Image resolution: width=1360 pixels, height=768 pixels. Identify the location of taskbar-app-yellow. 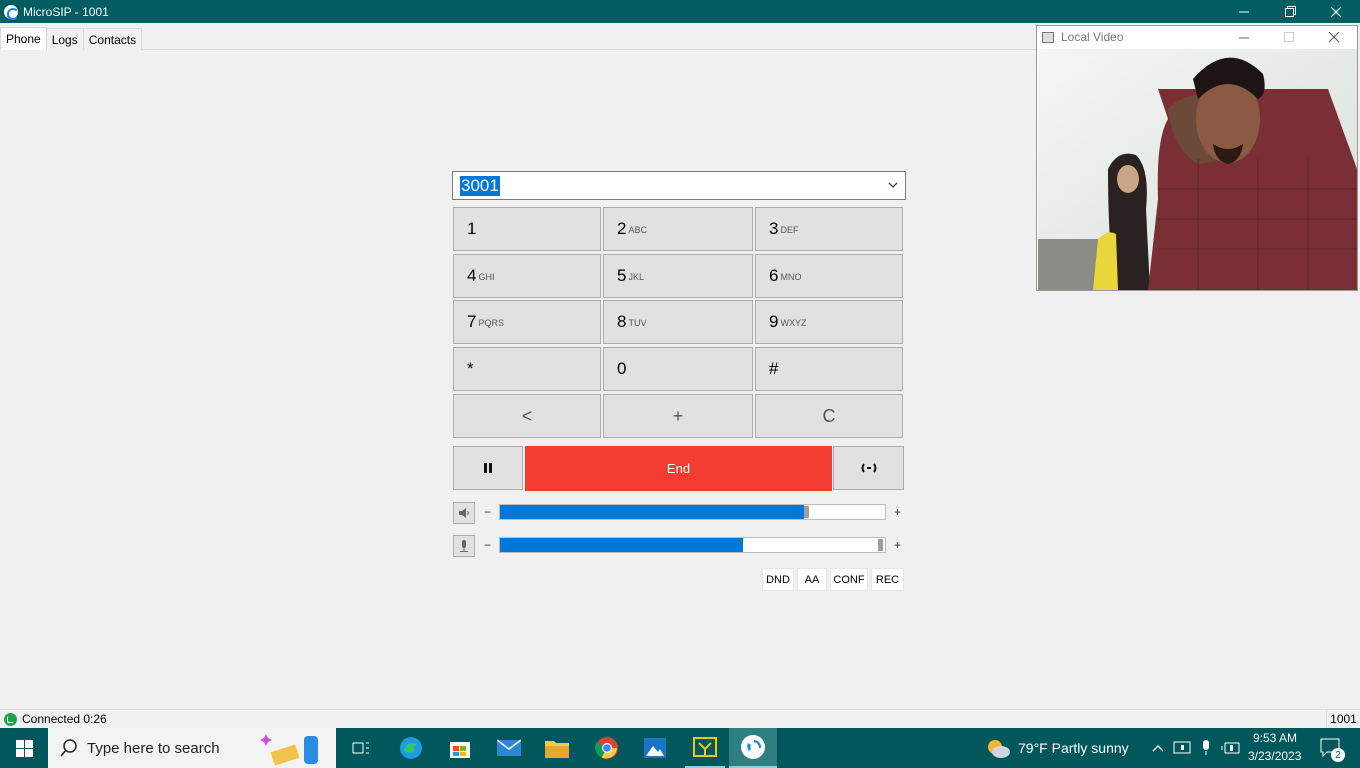
(705, 748).